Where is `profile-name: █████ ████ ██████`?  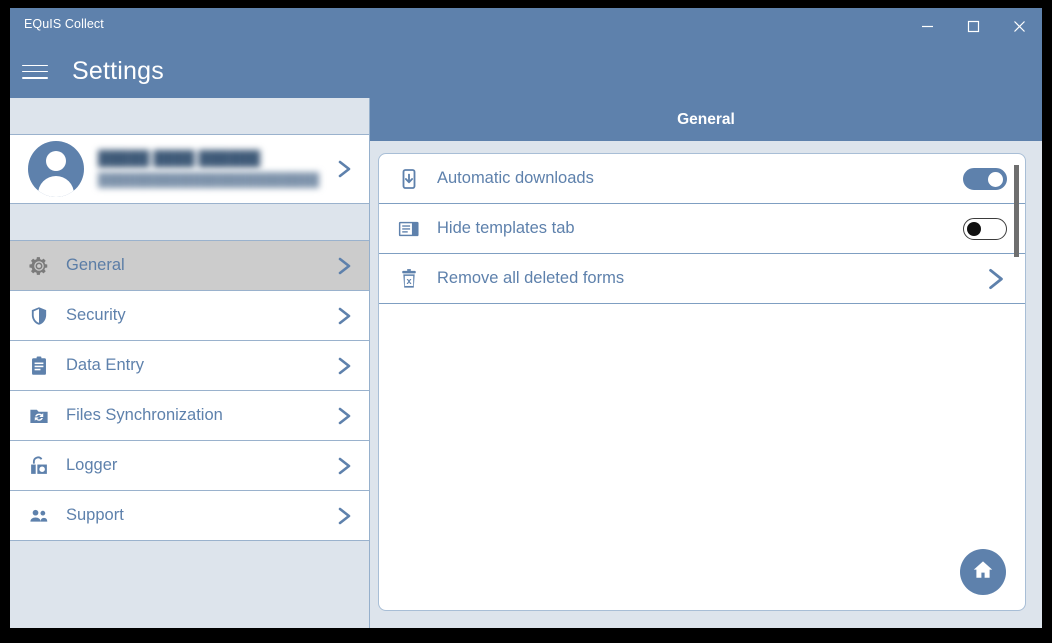
profile-name: █████ ████ ██████ is located at coordinates (179, 159).